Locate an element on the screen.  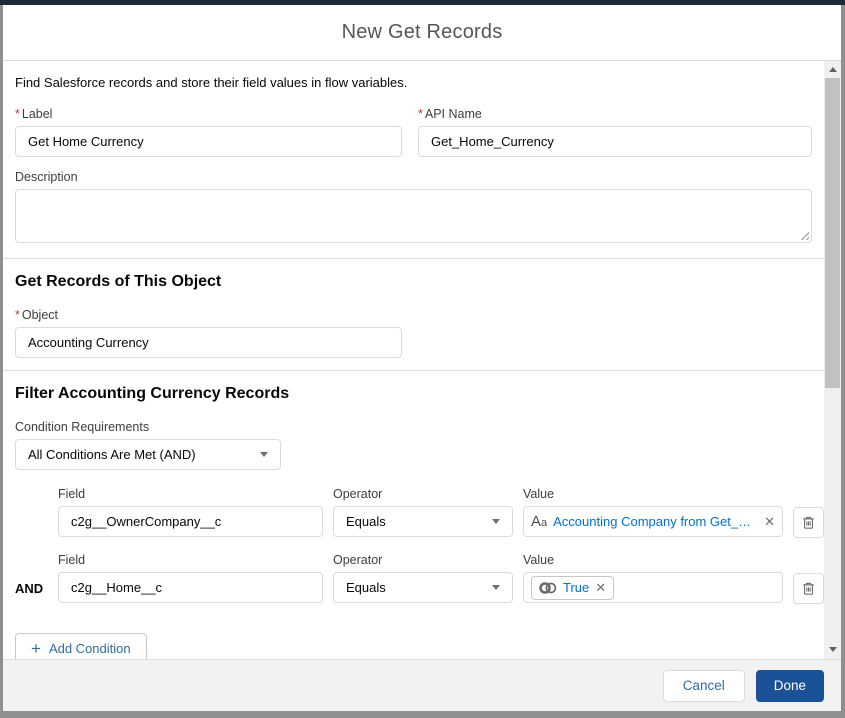
modal-header: New Get Records is located at coordinates (422, 33).